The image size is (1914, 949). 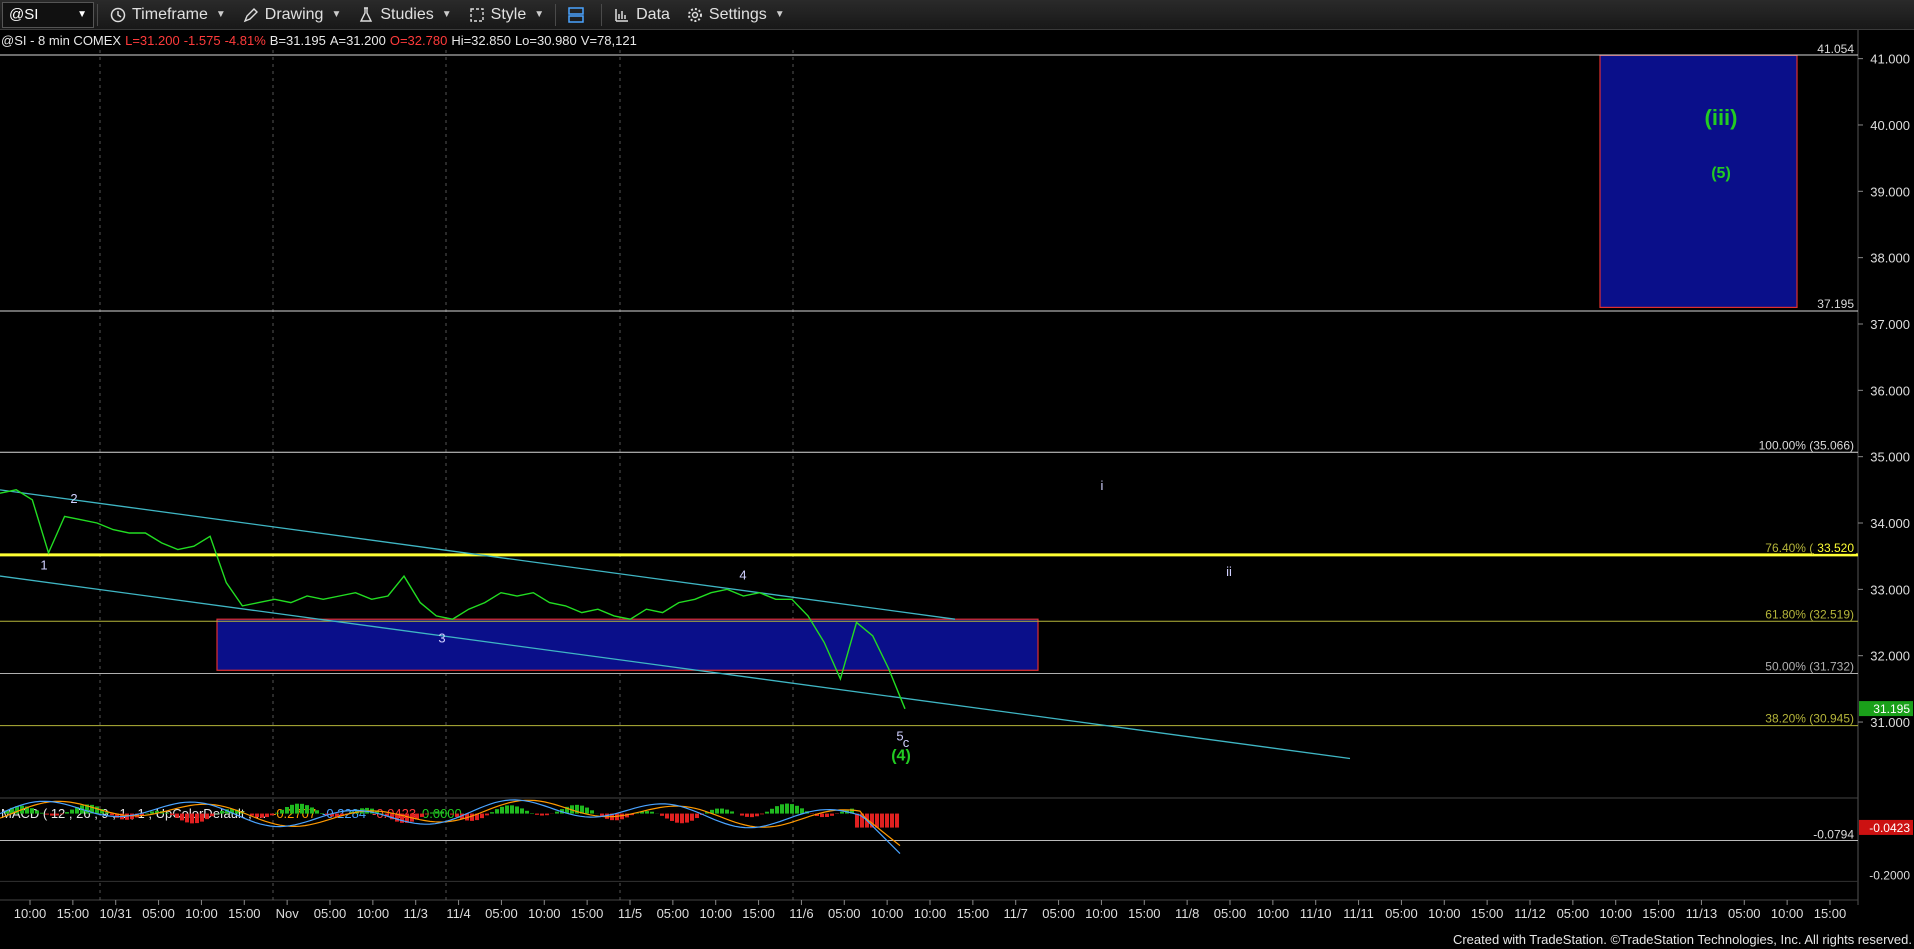 What do you see at coordinates (1702, 913) in the screenshot?
I see `x-tick-label: 11/13` at bounding box center [1702, 913].